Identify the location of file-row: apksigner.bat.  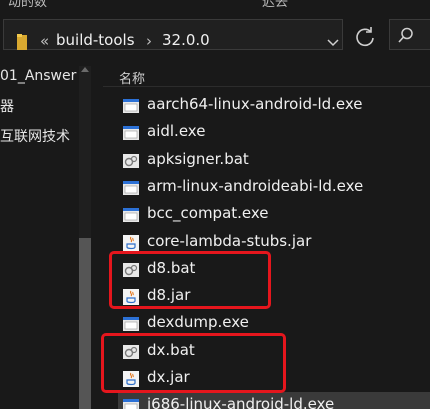
(274, 160).